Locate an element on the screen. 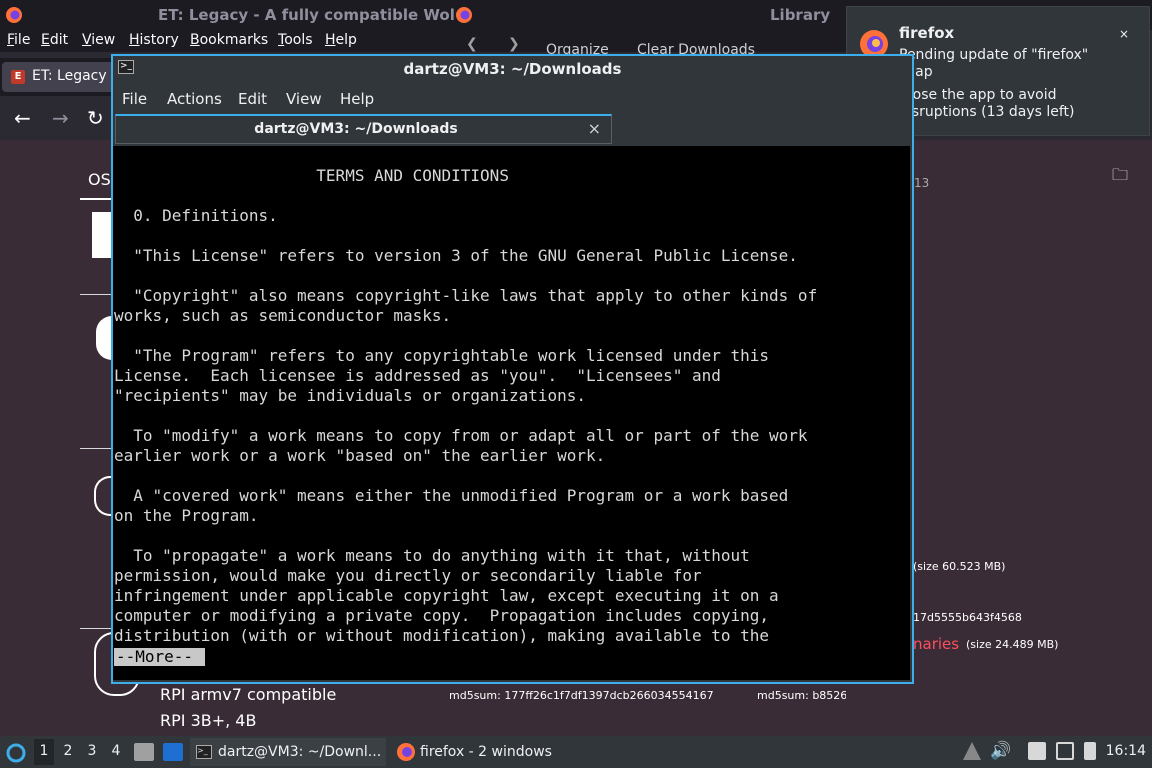 This screenshot has height=768, width=1152. hash-fragment: 17d5555b643f4568 is located at coordinates (967, 617).